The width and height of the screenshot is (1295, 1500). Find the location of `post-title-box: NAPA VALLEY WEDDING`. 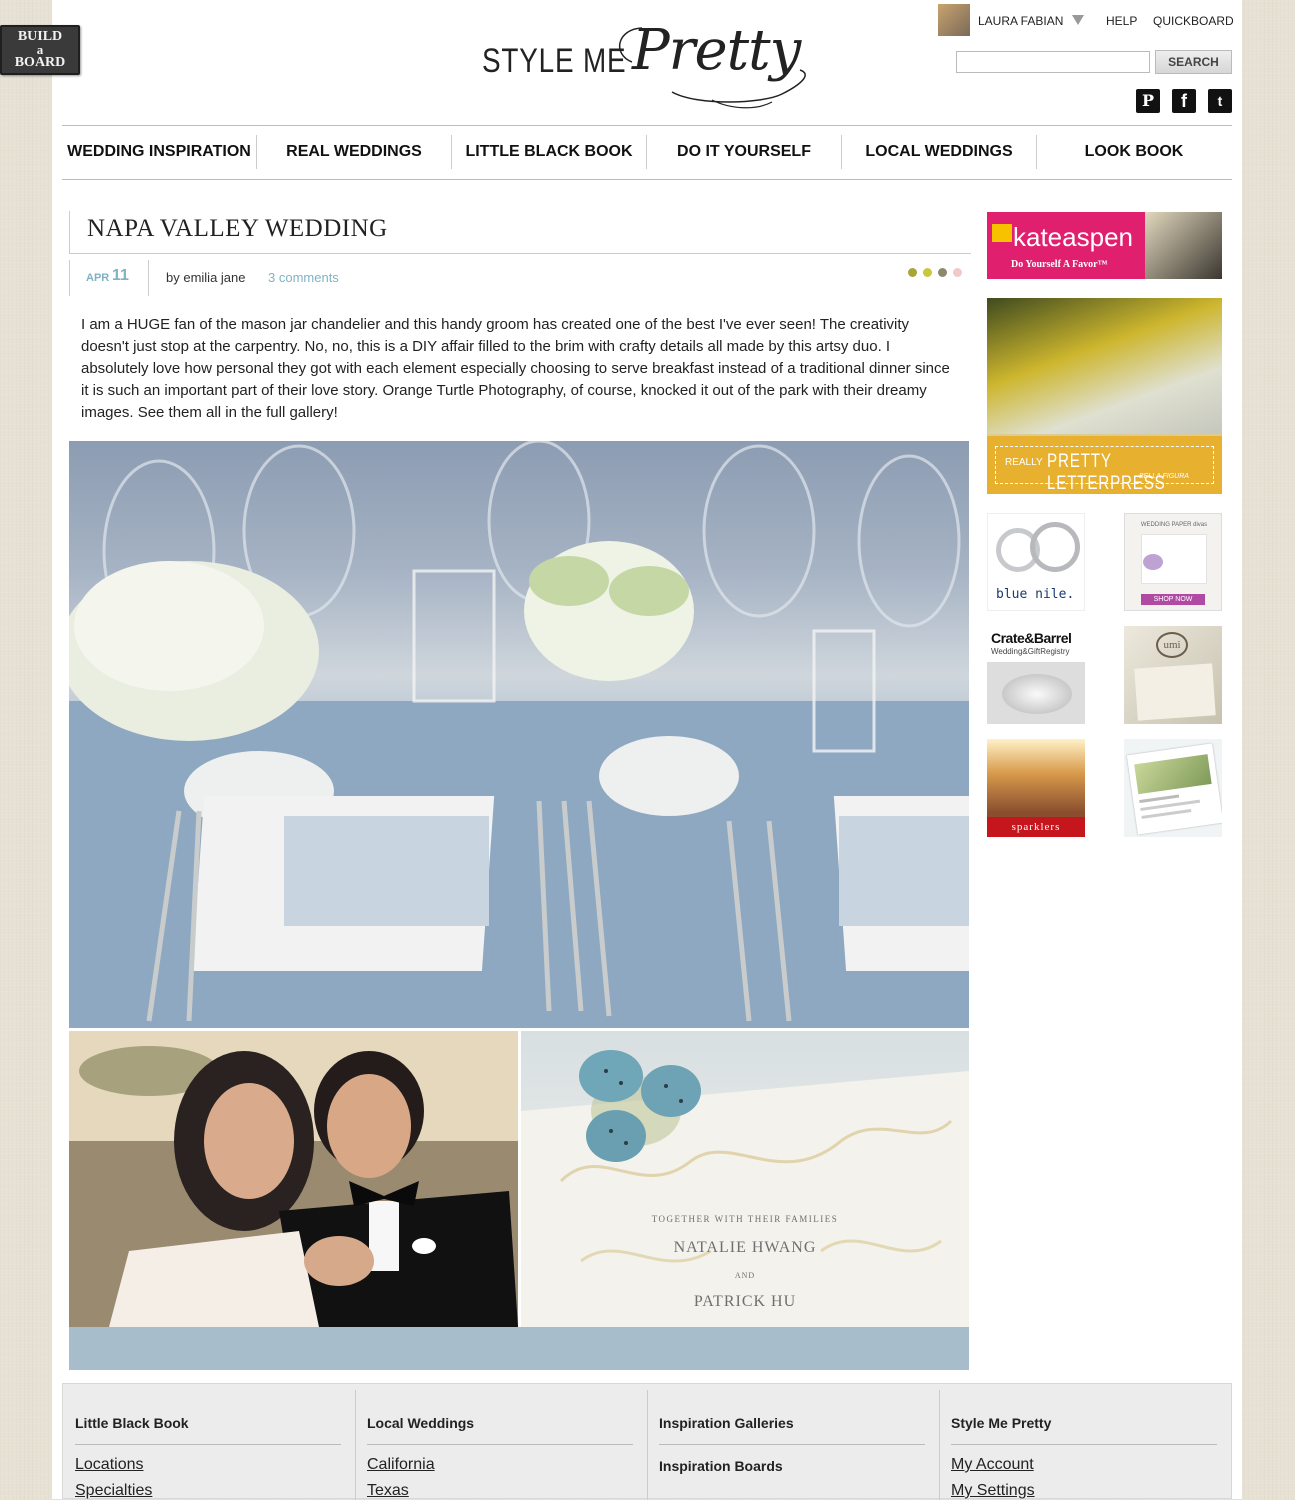

post-title-box: NAPA VALLEY WEDDING is located at coordinates (520, 232).